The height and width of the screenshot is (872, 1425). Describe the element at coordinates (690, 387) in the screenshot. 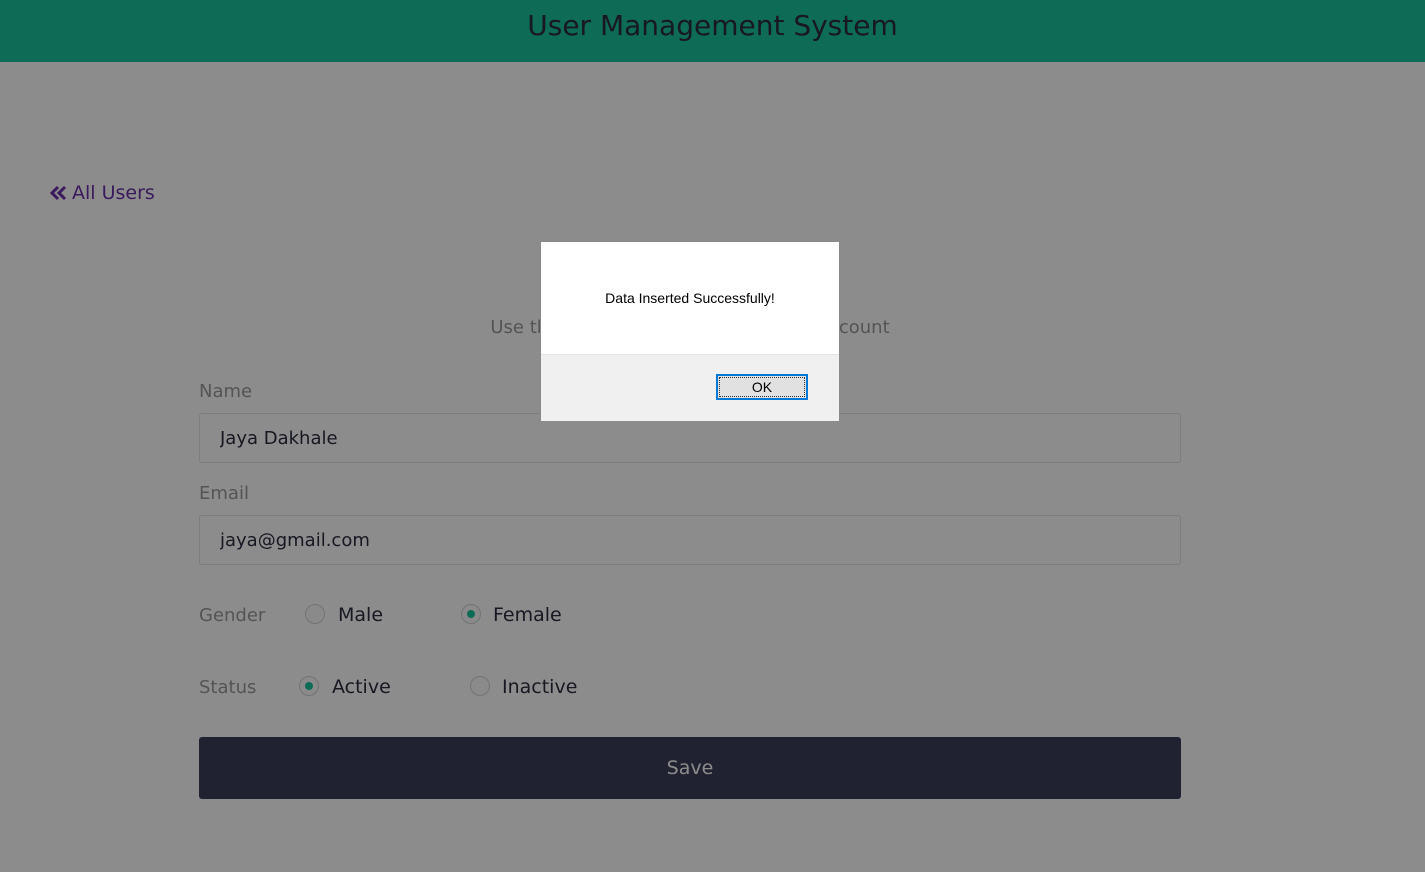

I see `dialog-footer: OK` at that location.